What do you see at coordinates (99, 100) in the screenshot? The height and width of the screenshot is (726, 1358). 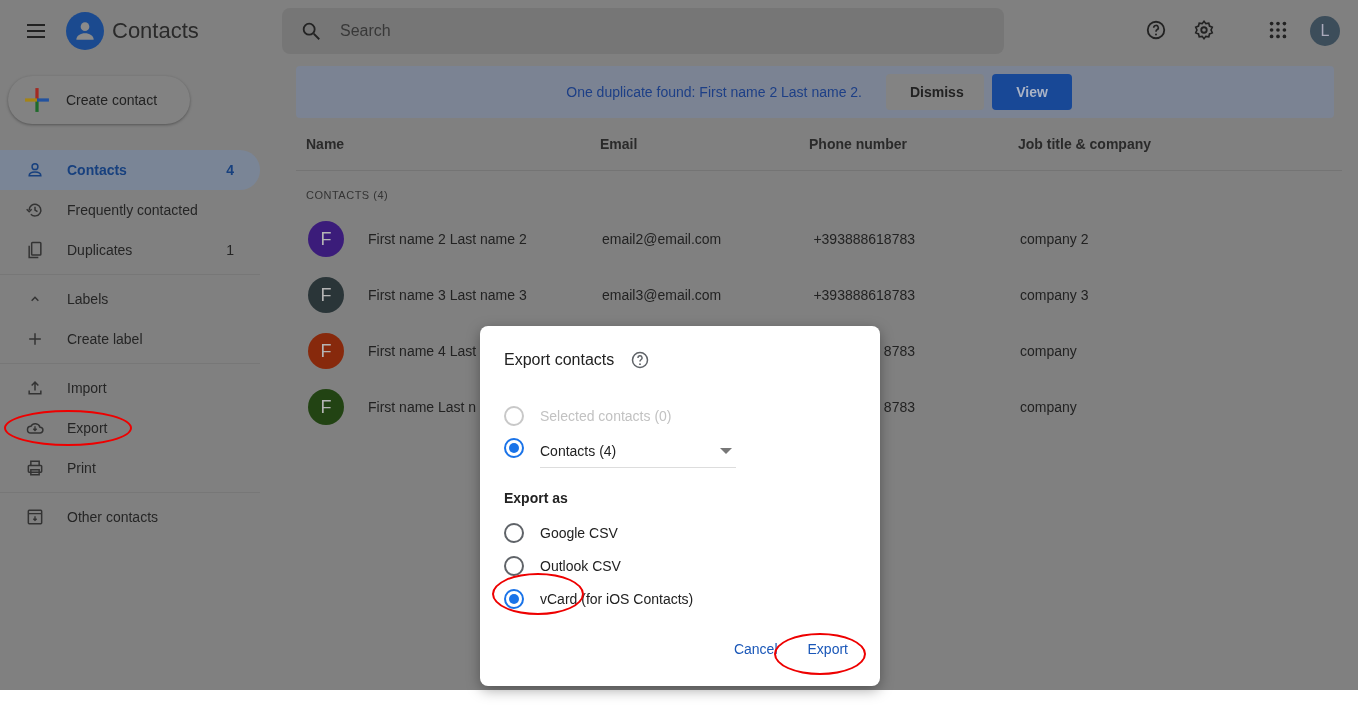 I see `create-contact-button: Create contact` at bounding box center [99, 100].